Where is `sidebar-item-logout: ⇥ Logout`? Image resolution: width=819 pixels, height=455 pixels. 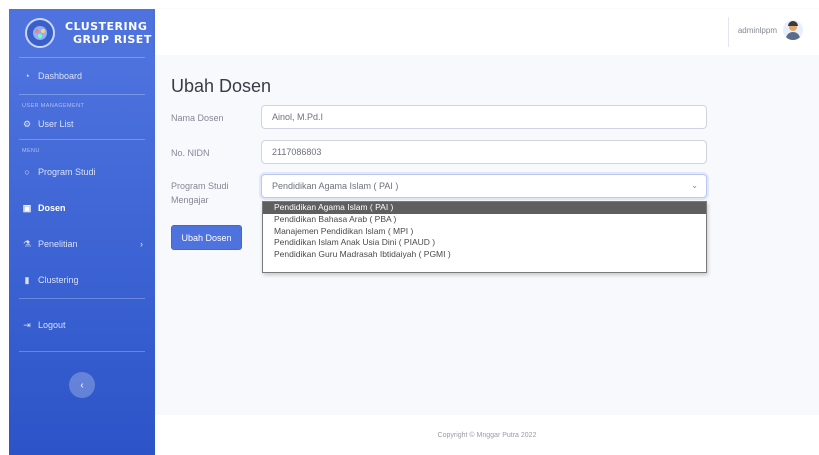
sidebar-item-logout: ⇥ Logout is located at coordinates (82, 325).